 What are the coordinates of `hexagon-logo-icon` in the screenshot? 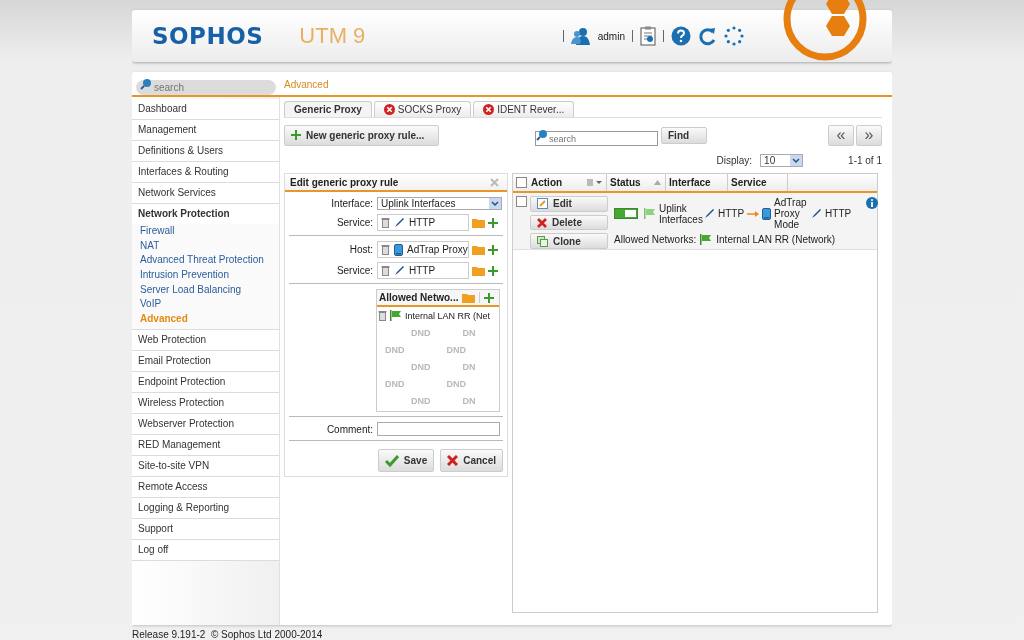 It's located at (825, 31).